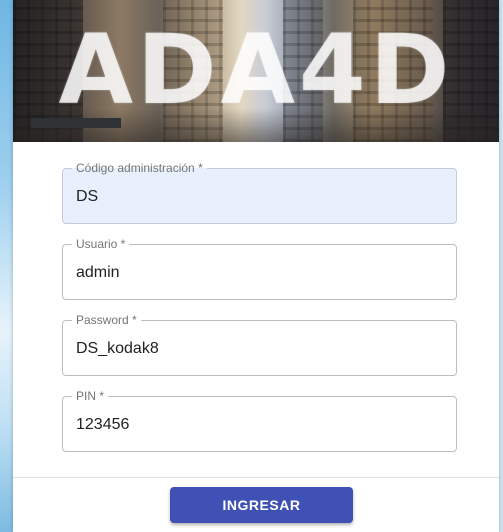 The image size is (503, 532). I want to click on username-label: Usuario *, so click(101, 244).